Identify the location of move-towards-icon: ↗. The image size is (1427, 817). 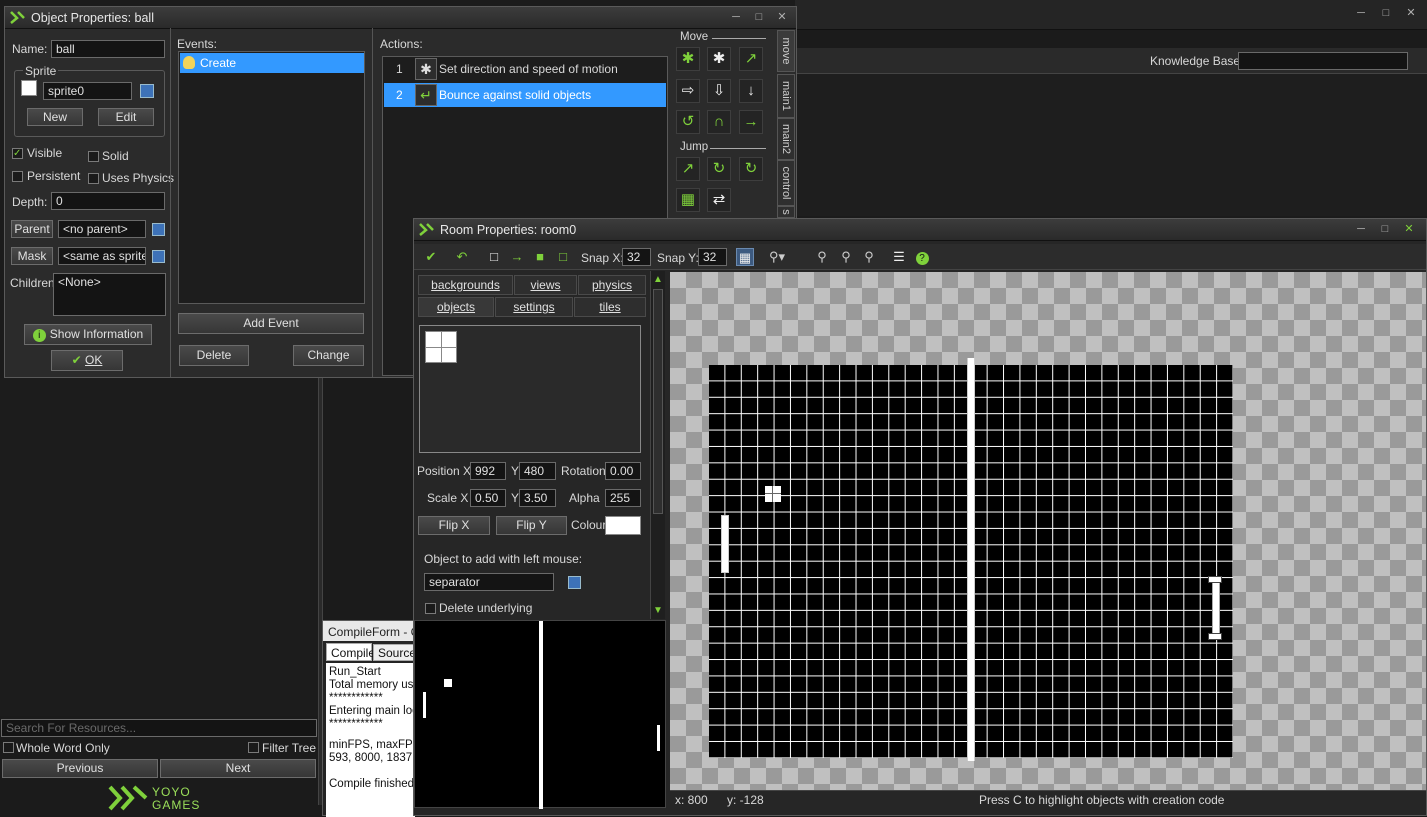
(751, 59).